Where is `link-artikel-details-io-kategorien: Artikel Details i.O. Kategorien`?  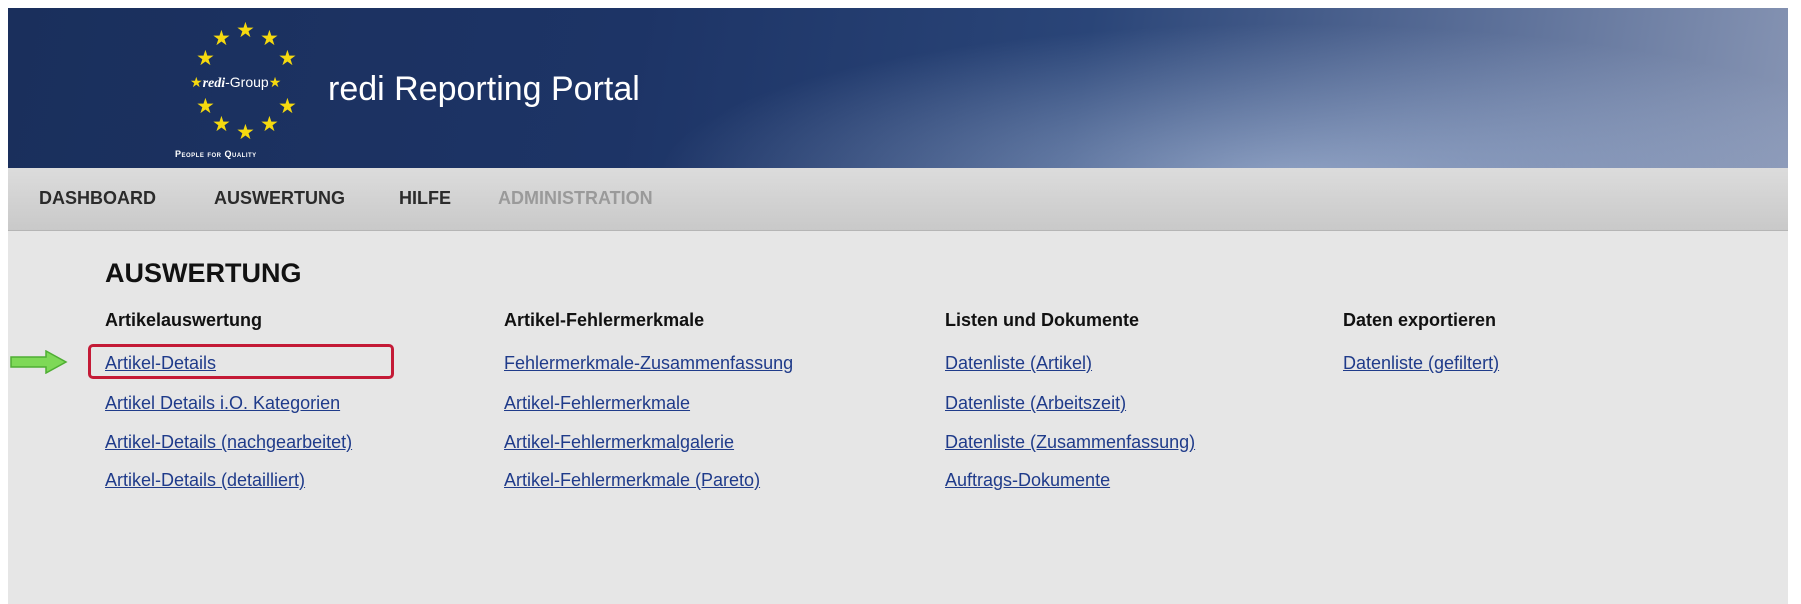
link-artikel-details-io-kategorien: Artikel Details i.O. Kategorien is located at coordinates (222, 403).